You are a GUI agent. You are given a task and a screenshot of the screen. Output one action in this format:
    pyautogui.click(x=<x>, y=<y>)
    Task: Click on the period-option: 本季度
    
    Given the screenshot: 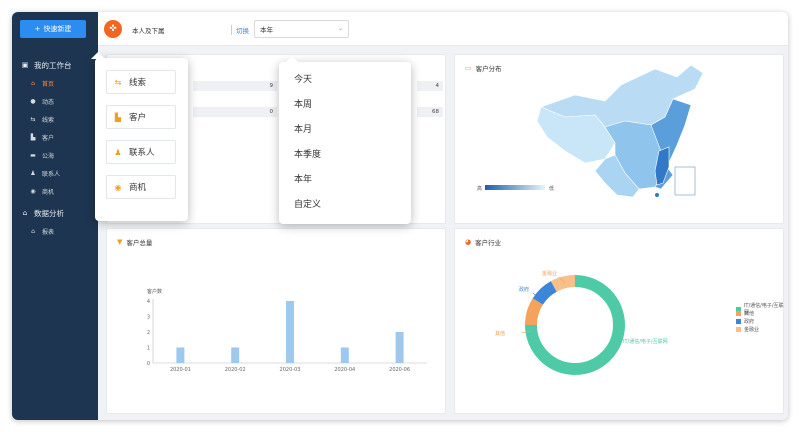 What is the action you would take?
    pyautogui.click(x=307, y=153)
    